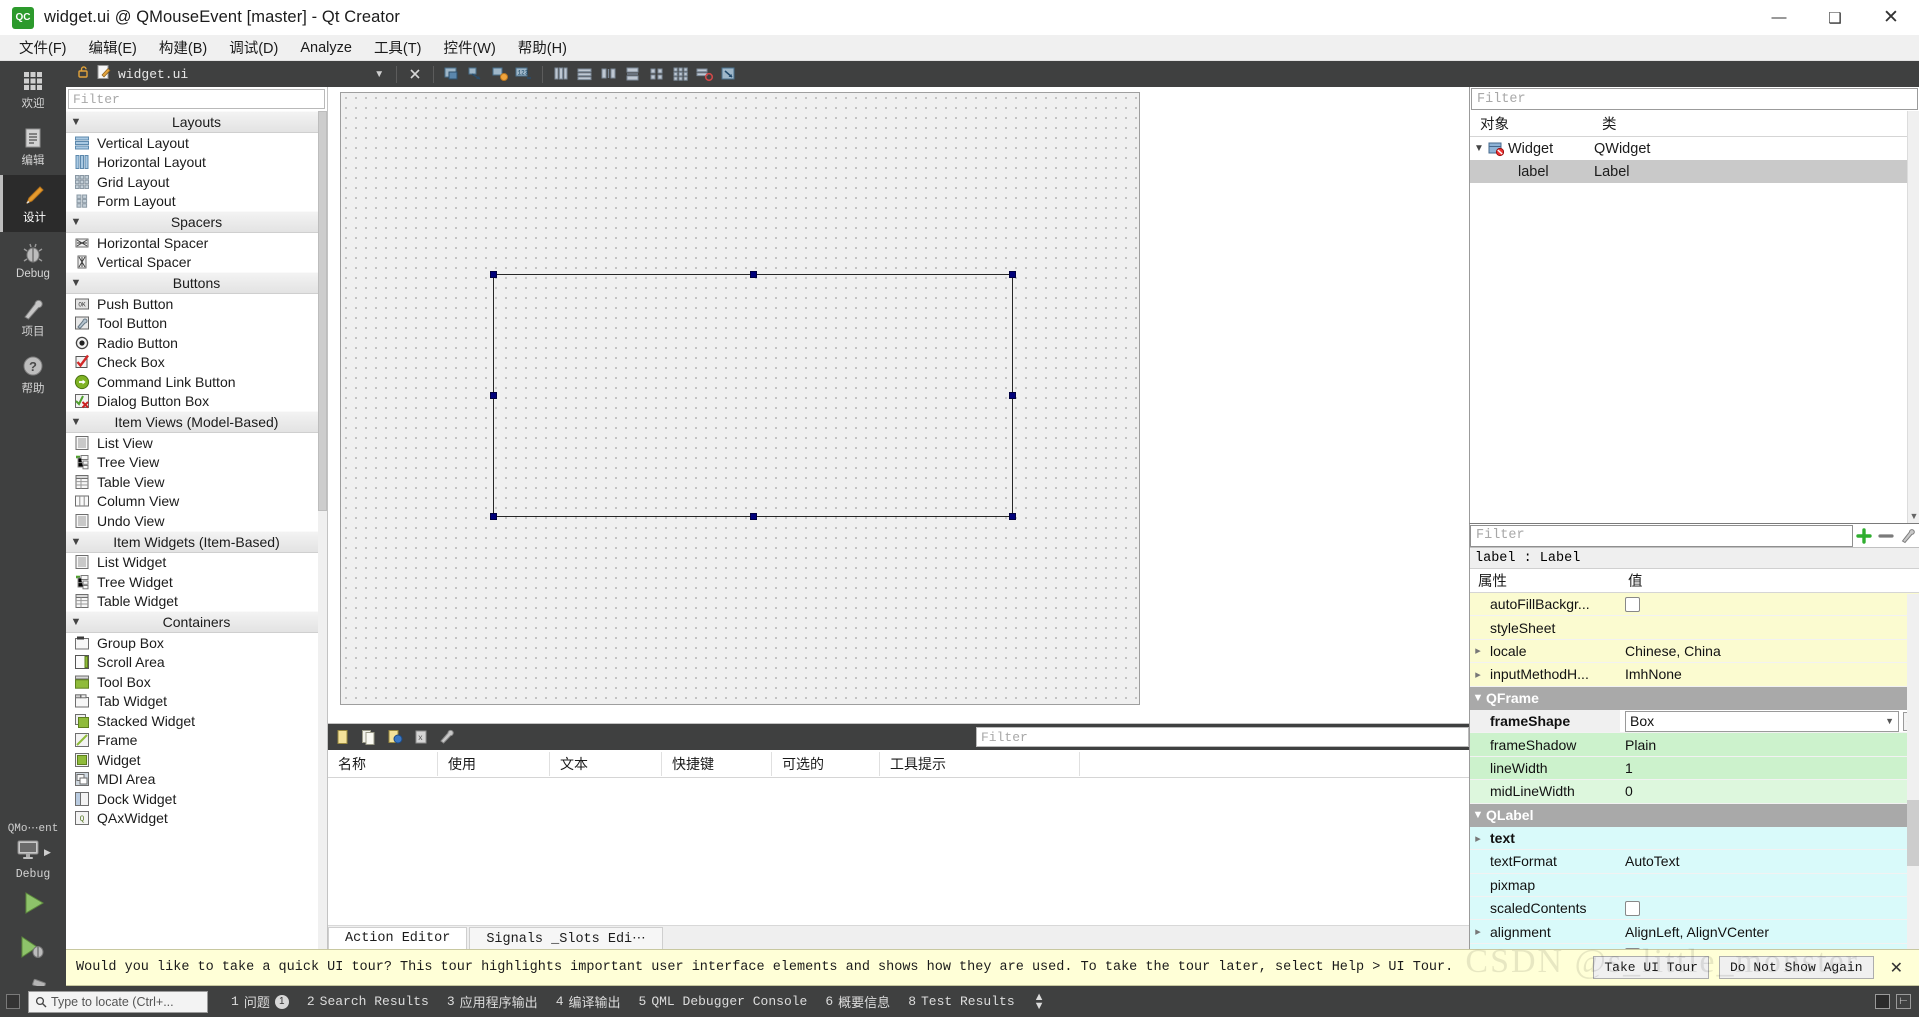  What do you see at coordinates (717, 763) in the screenshot?
I see `action-column-3: 快捷键` at bounding box center [717, 763].